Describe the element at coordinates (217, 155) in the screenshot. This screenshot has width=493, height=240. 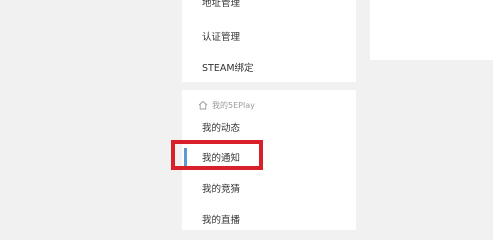
I see `highlight-annotation-box` at that location.